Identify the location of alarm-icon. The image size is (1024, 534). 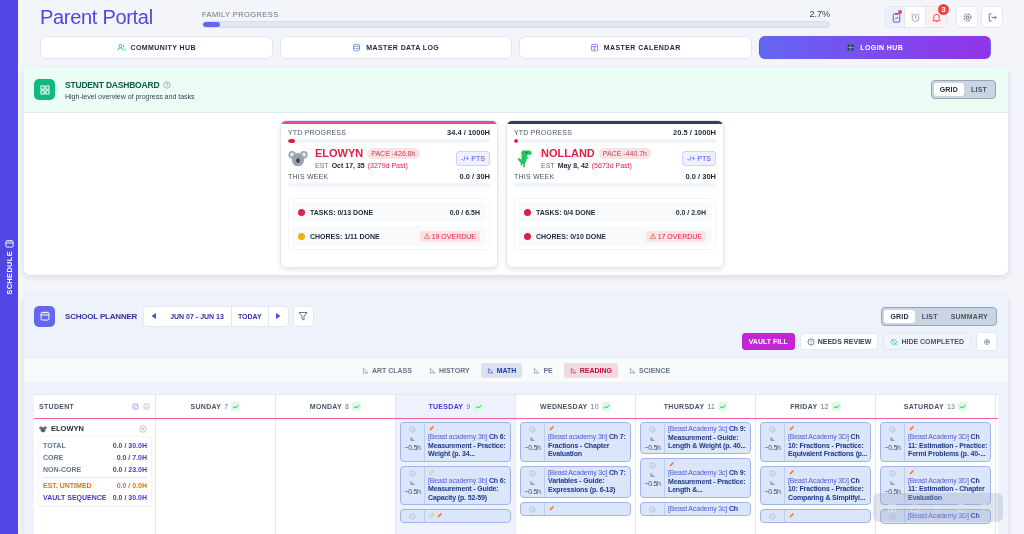
(915, 17).